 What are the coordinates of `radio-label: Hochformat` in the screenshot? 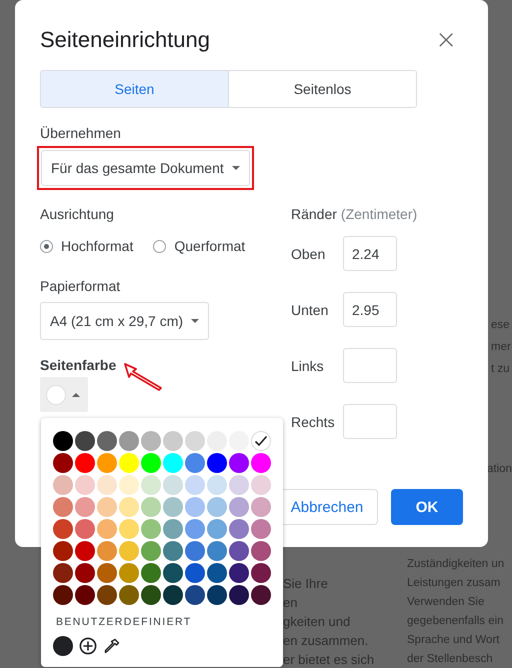 It's located at (97, 246).